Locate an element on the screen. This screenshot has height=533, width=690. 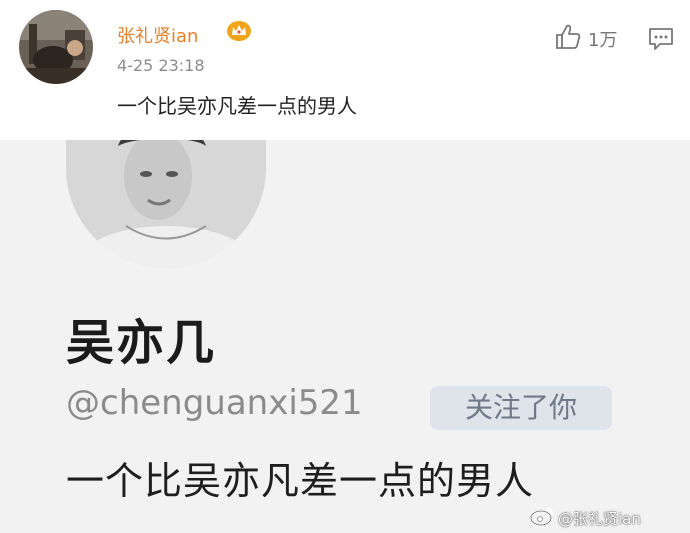
like-button: 1万 is located at coordinates (585, 39).